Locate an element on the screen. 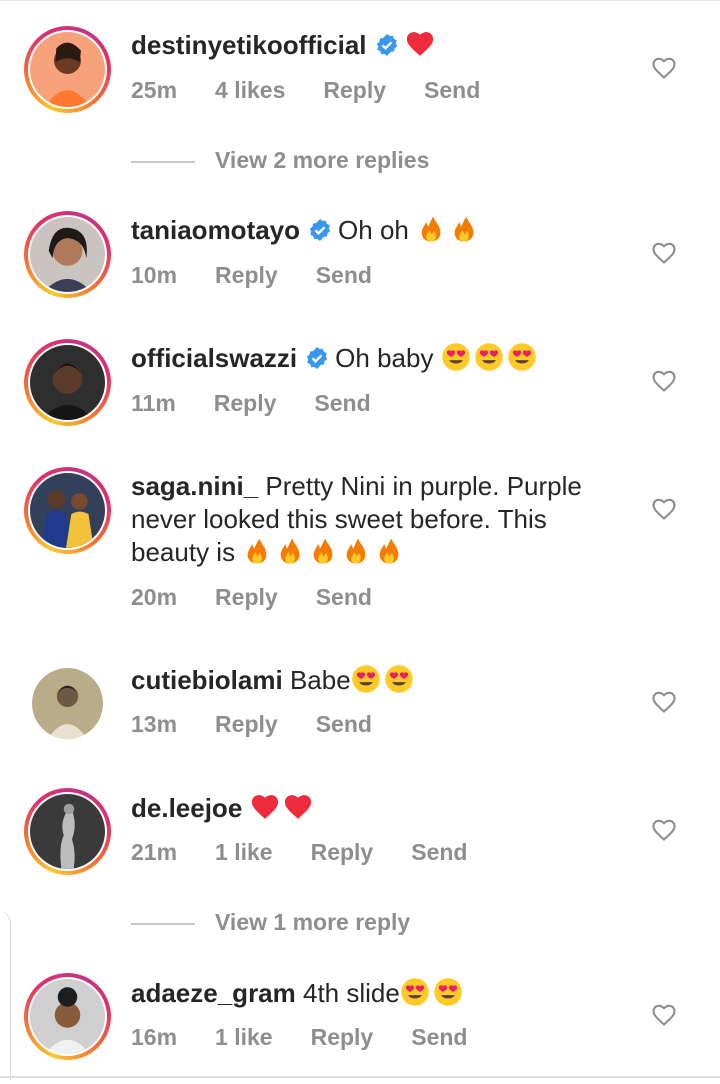 This screenshot has height=1084, width=720. comment-meta: 16m 1 like Reply Send is located at coordinates (318, 1037).